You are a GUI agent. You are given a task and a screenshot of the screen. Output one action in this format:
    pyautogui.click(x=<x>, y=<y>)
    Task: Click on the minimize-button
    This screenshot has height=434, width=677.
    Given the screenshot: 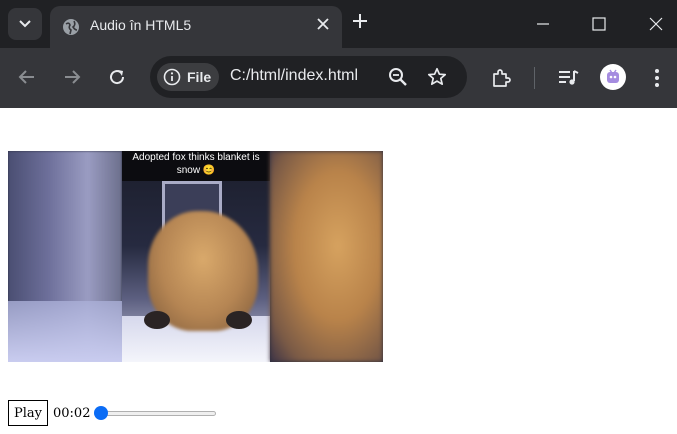 What is the action you would take?
    pyautogui.click(x=543, y=24)
    